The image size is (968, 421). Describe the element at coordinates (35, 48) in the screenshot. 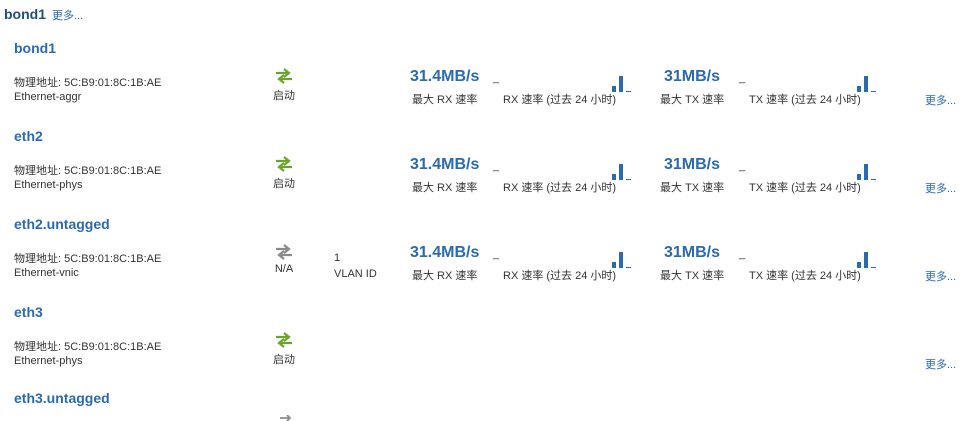

I see `interface-name: bond1` at that location.